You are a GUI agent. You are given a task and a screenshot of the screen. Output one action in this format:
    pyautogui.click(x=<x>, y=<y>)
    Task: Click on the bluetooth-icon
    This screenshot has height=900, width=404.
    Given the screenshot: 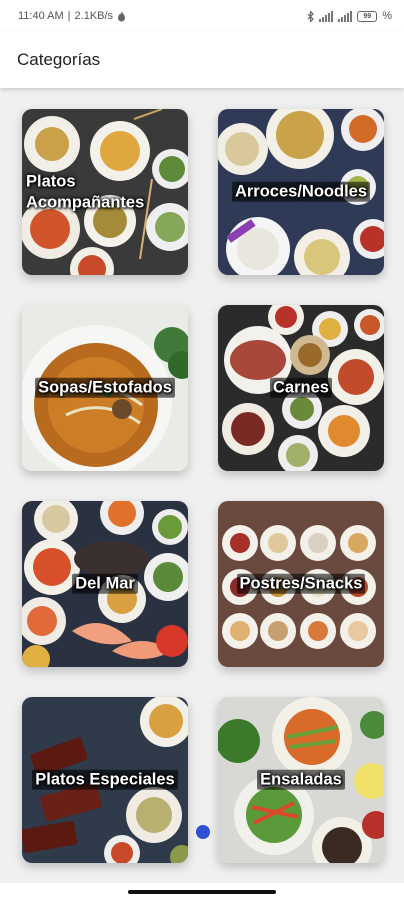 What is the action you would take?
    pyautogui.click(x=311, y=16)
    